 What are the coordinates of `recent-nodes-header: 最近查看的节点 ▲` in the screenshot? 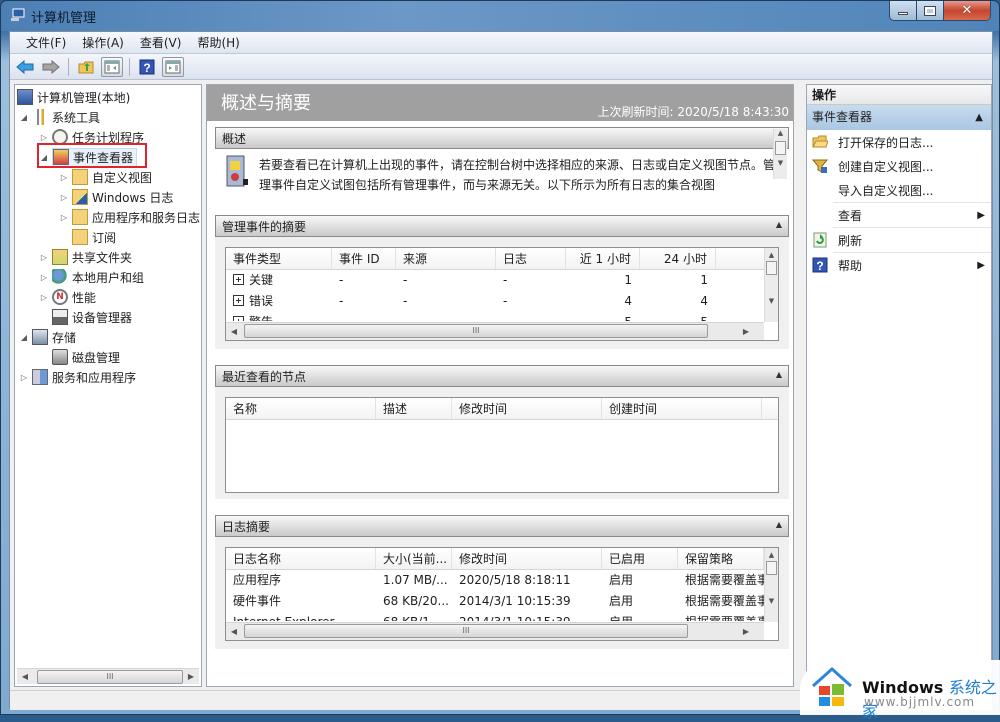 It's located at (502, 376).